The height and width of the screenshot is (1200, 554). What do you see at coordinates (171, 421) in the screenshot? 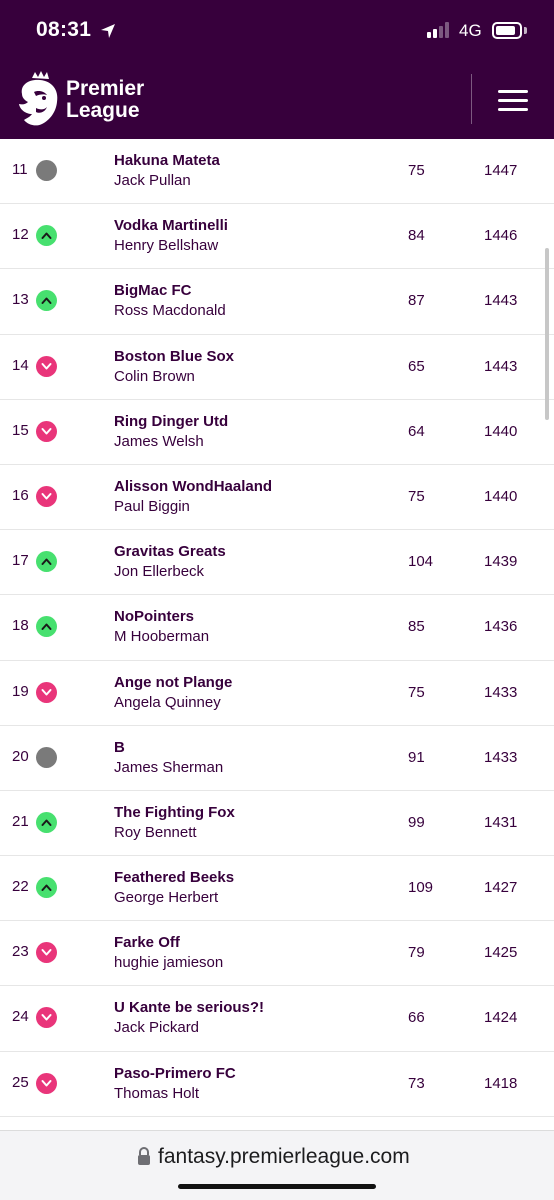
I see `team-name: Ring Dinger Utd` at bounding box center [171, 421].